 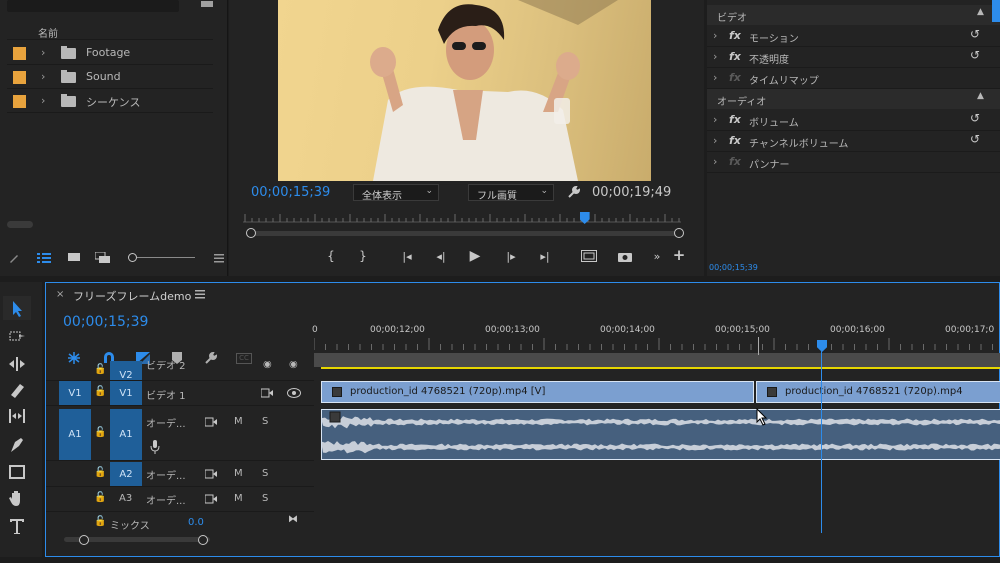 What do you see at coordinates (110, 53) in the screenshot?
I see `project-item-footage: › Footage` at bounding box center [110, 53].